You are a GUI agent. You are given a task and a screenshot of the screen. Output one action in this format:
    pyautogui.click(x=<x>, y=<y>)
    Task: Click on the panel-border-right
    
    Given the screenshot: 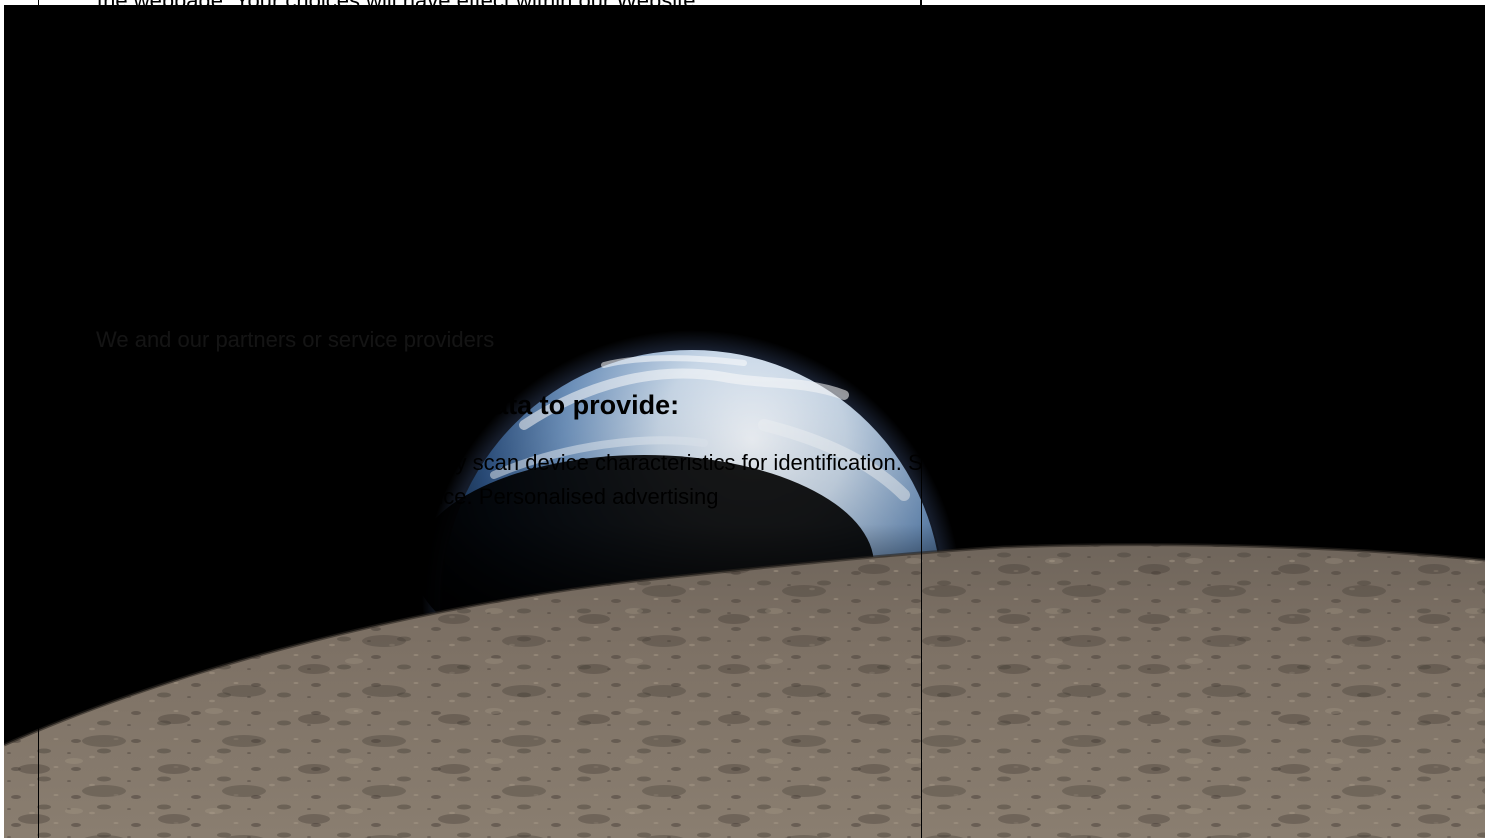 What is the action you would take?
    pyautogui.click(x=921, y=419)
    